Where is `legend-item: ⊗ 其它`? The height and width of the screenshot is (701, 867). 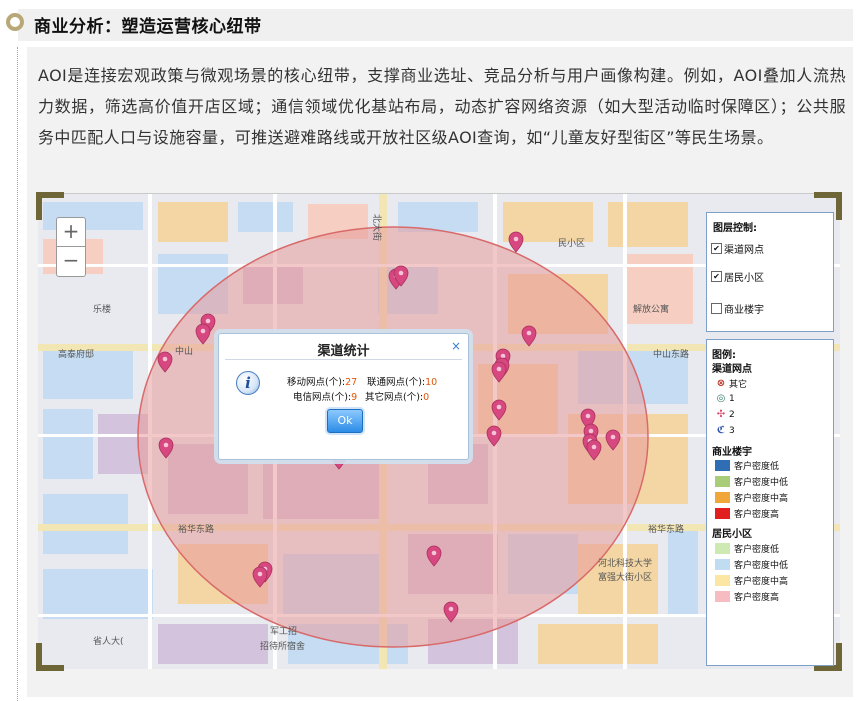 legend-item: ⊗ 其它 is located at coordinates (731, 383).